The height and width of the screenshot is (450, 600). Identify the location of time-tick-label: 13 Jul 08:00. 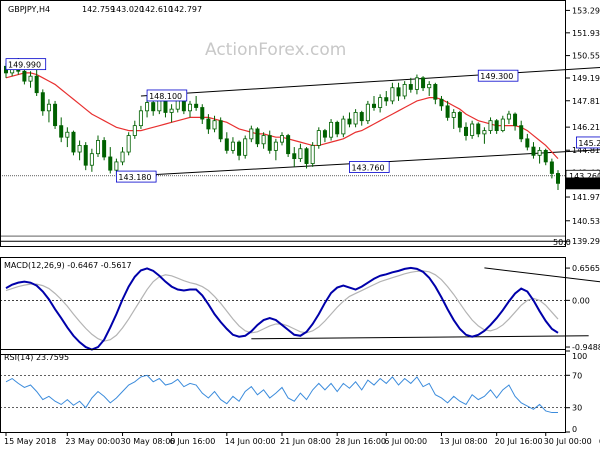
(463, 441).